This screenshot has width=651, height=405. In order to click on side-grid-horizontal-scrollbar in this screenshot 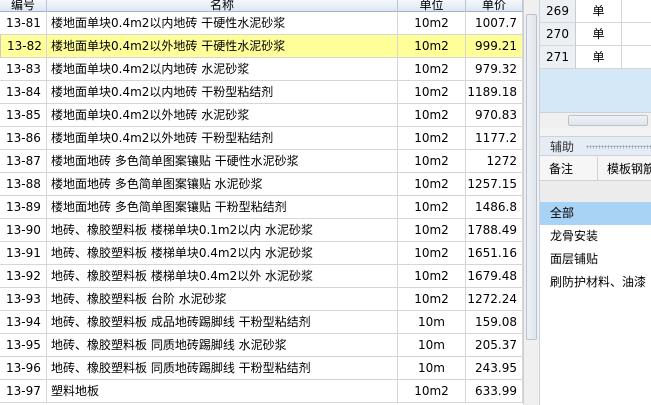, I will do `click(595, 120)`.